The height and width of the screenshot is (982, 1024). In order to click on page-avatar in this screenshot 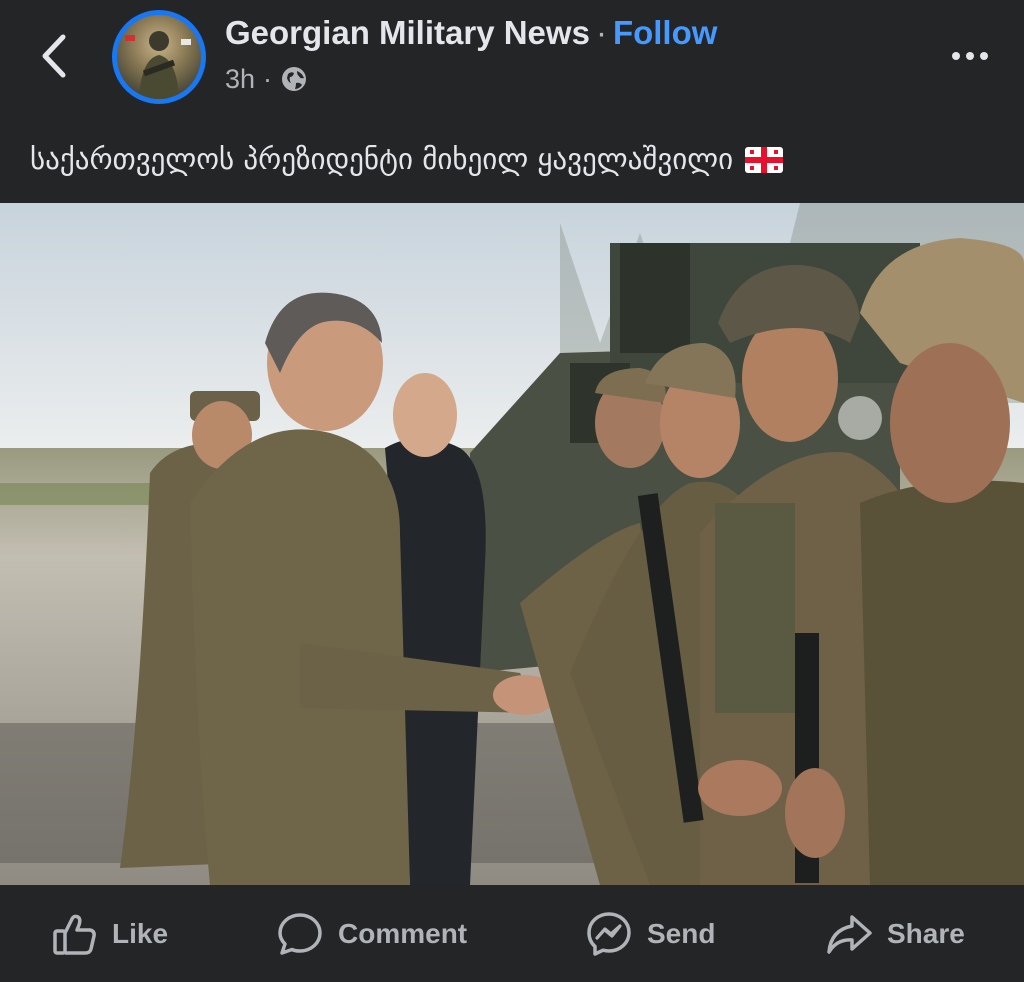, I will do `click(159, 57)`.